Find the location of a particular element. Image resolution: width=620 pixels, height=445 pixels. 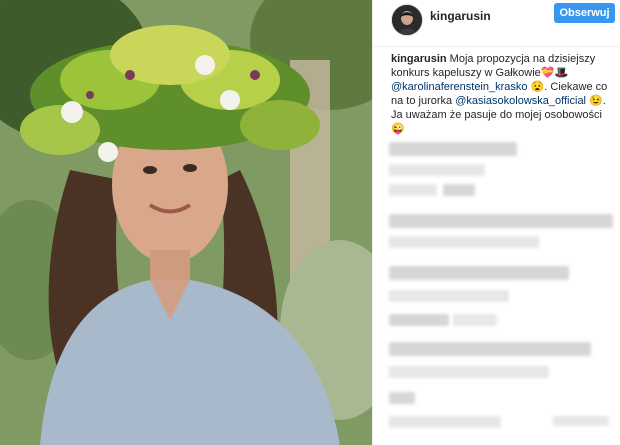

mention-link: @kasiasokolowska_official is located at coordinates (520, 101).